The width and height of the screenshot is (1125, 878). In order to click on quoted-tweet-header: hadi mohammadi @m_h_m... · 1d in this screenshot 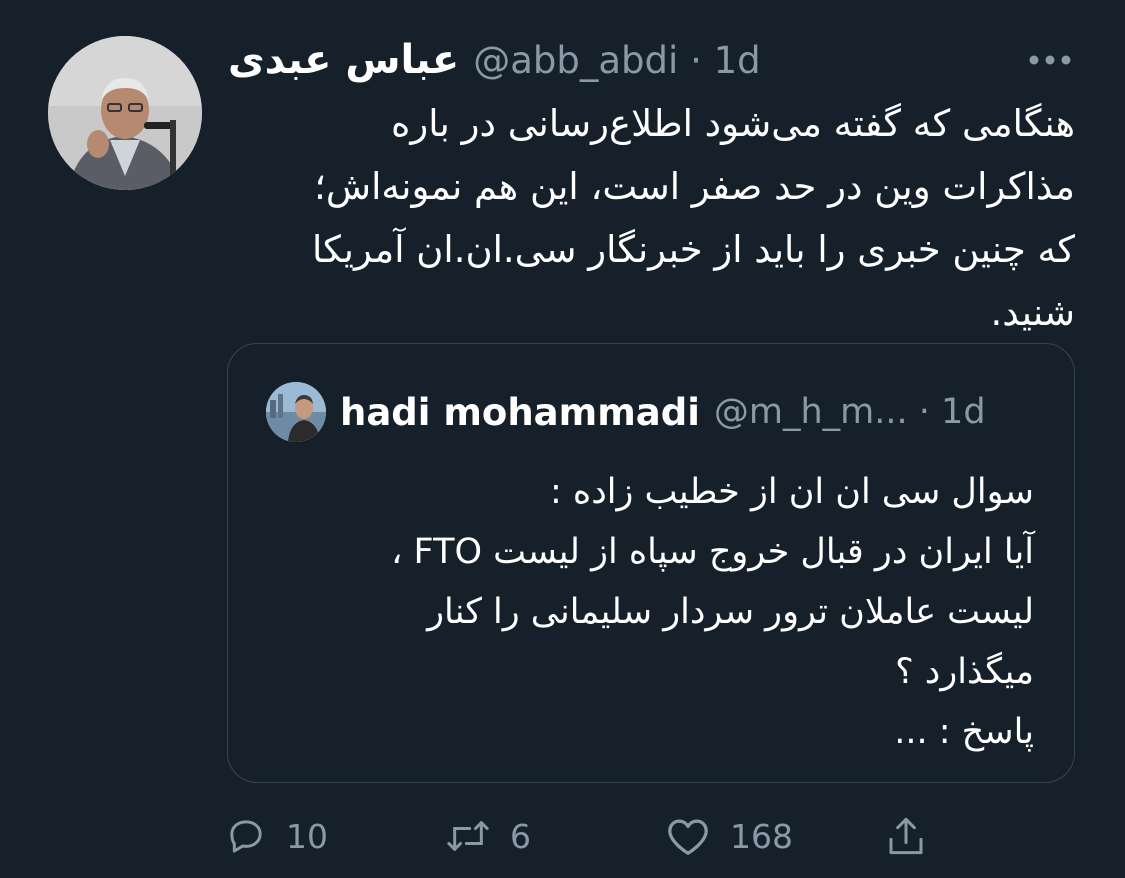, I will do `click(663, 412)`.